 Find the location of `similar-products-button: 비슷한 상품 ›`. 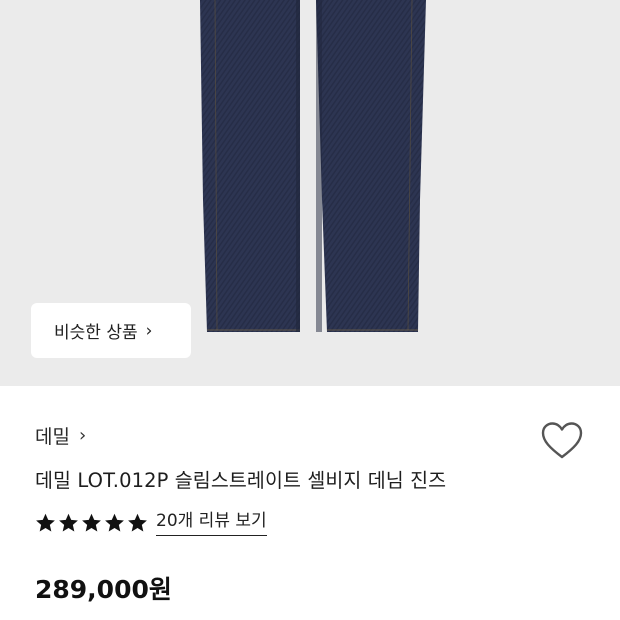

similar-products-button: 비슷한 상품 › is located at coordinates (111, 330).